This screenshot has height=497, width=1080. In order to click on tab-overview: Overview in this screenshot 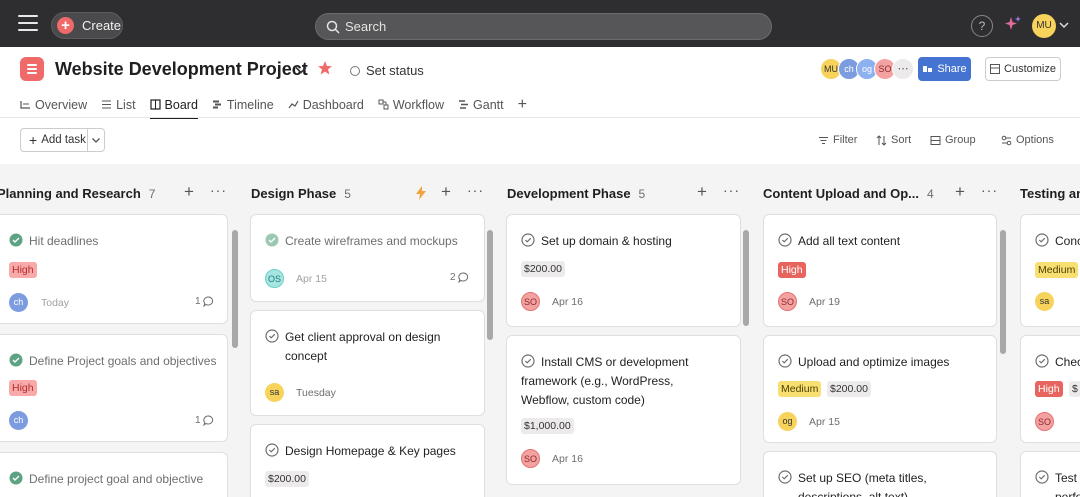, I will do `click(53, 104)`.